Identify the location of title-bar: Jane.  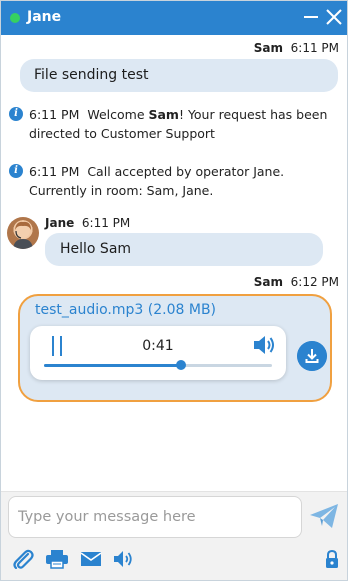
(174, 18).